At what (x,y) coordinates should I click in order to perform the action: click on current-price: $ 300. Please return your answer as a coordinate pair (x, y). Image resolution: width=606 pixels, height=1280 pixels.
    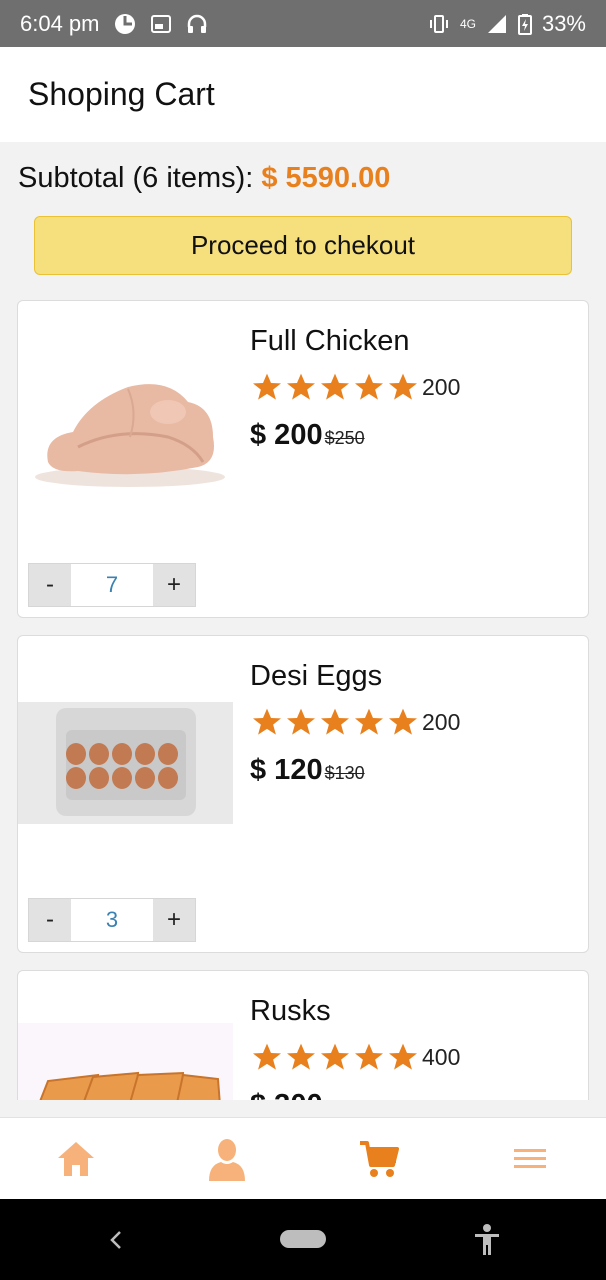
    Looking at the image, I should click on (286, 1094).